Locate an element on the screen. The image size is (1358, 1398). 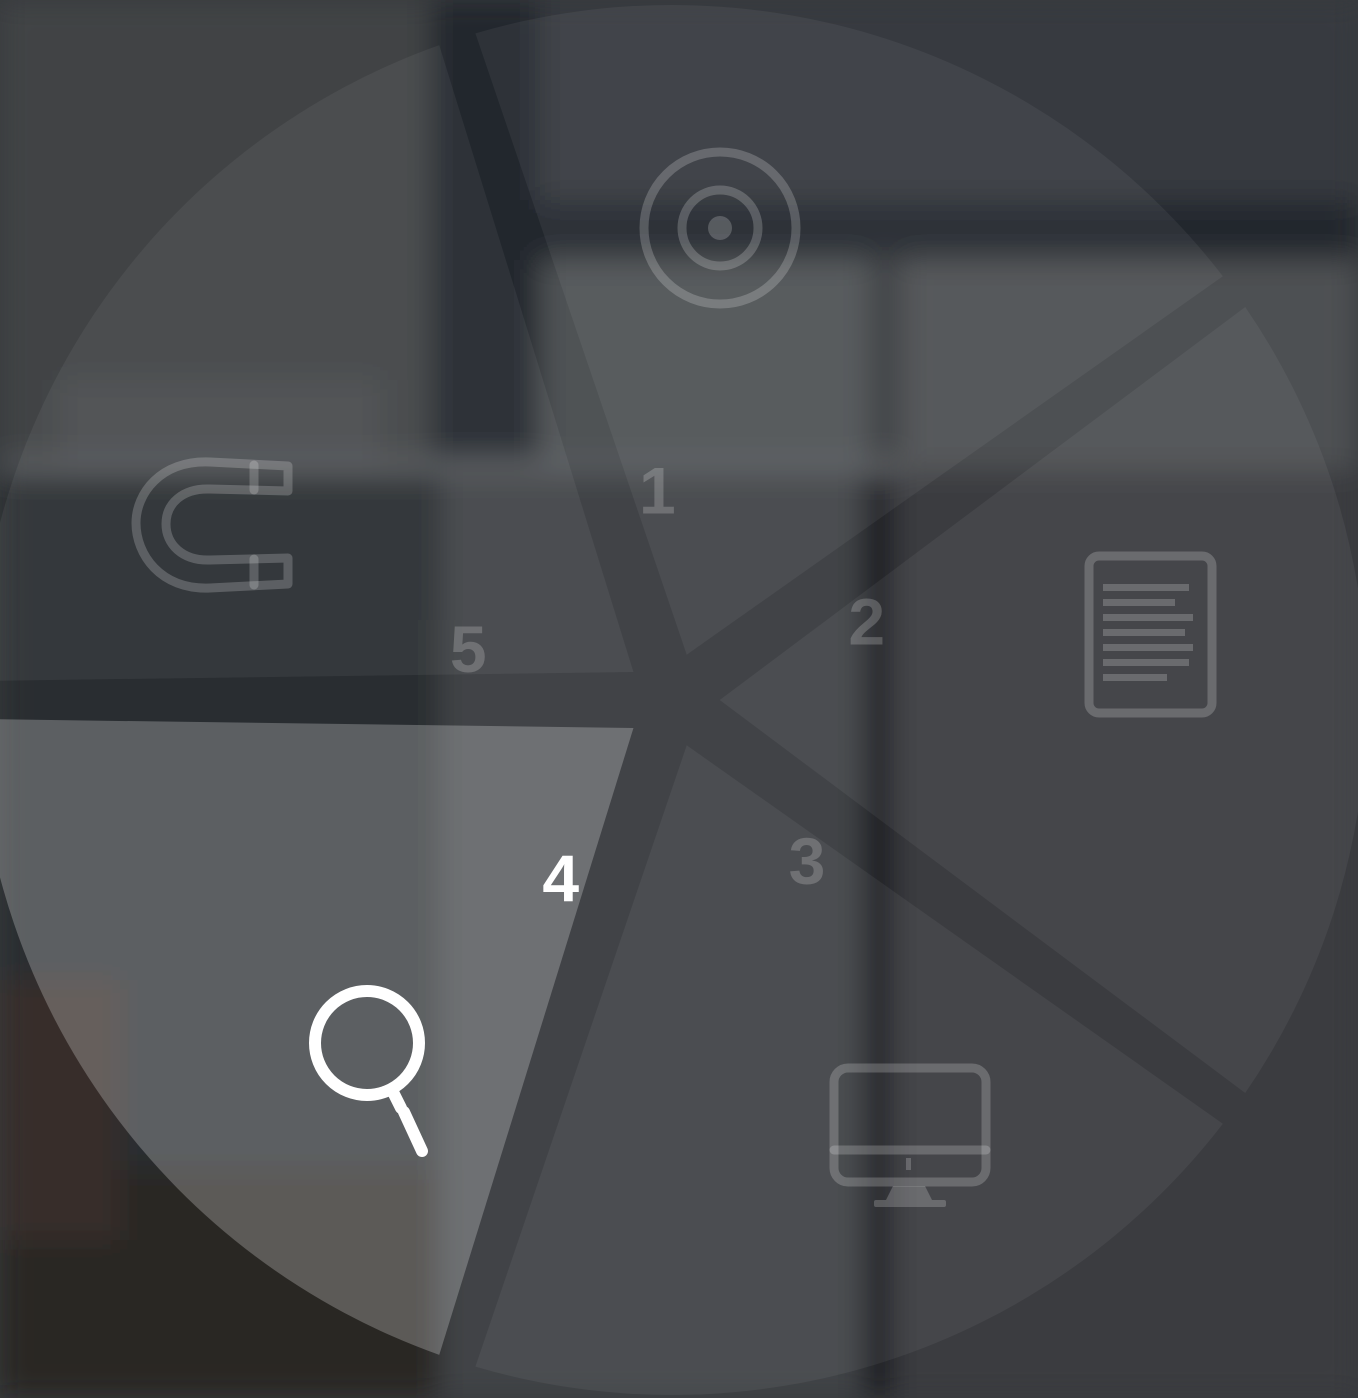
segment-number-1: 1 is located at coordinates (657, 491).